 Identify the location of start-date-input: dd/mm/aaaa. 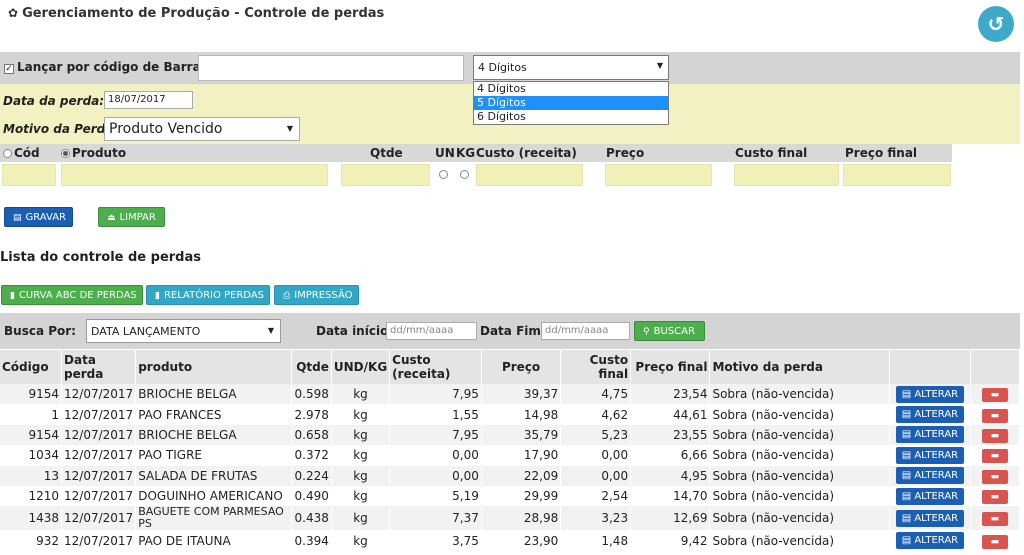
(431, 331).